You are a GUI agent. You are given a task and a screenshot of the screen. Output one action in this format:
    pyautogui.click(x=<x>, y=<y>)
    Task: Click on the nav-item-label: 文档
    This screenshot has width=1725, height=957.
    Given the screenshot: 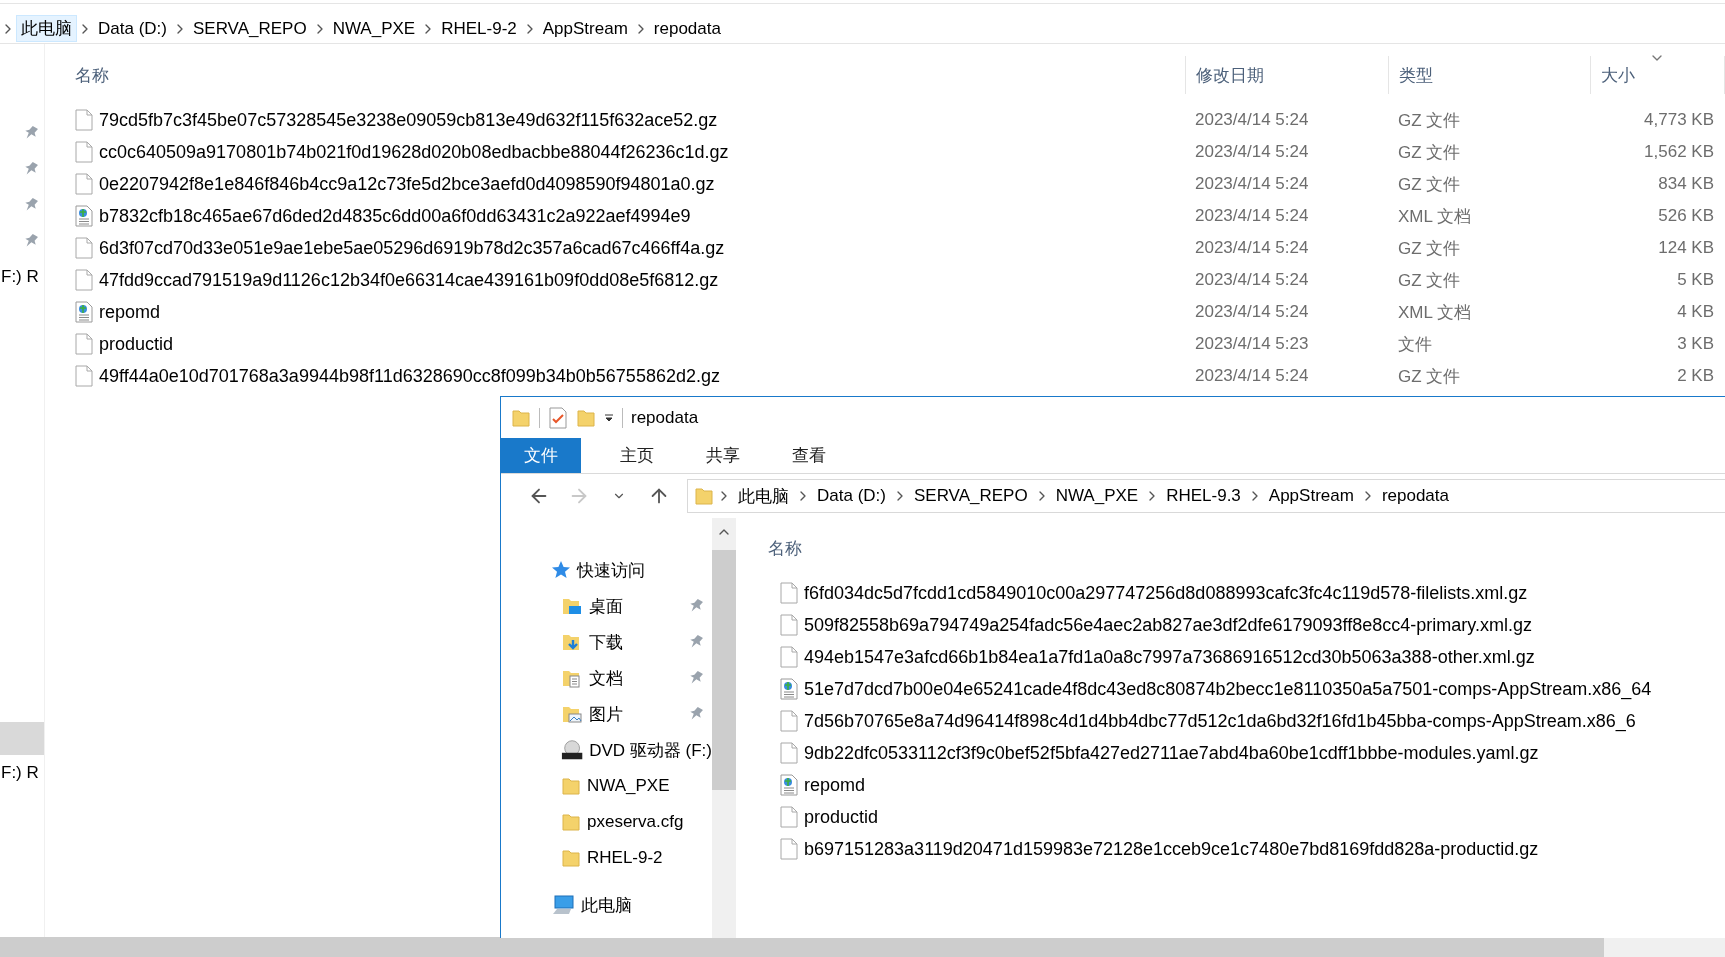 What is the action you would take?
    pyautogui.click(x=606, y=678)
    